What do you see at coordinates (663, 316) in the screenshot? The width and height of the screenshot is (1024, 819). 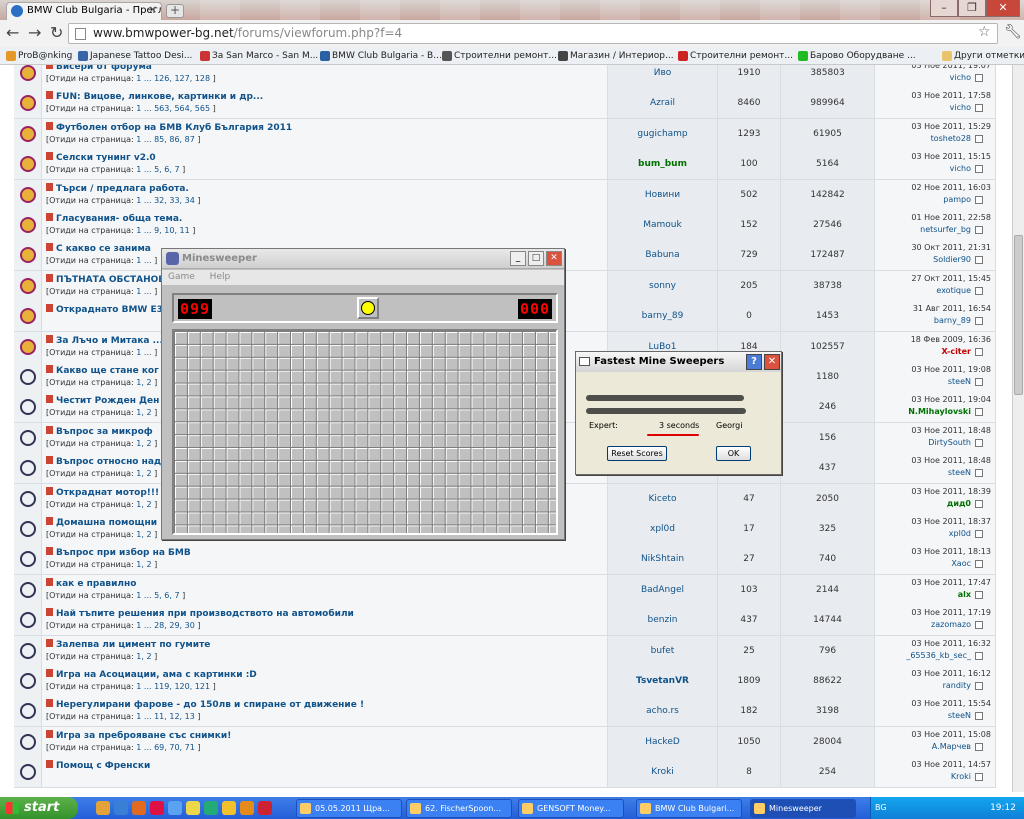 I see `topic-author: barny_89` at bounding box center [663, 316].